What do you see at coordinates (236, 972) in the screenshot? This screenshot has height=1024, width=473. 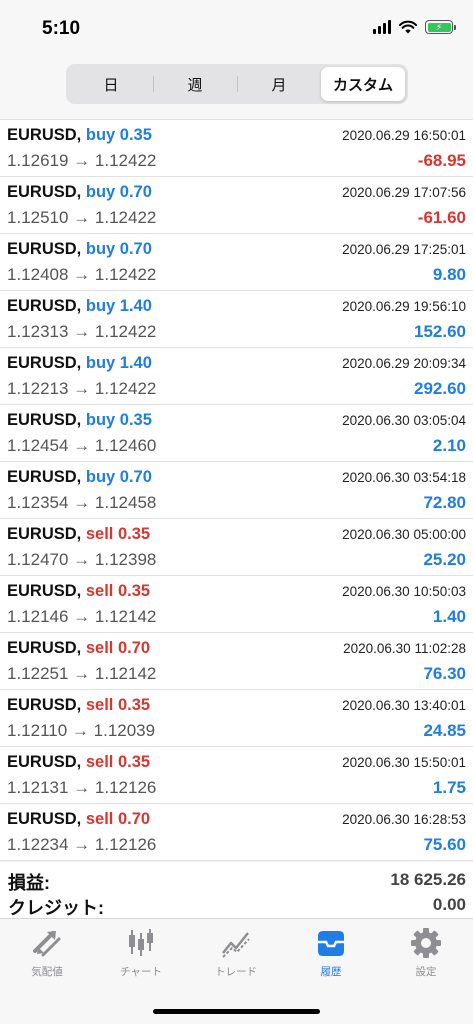 I see `tab-trade-label: トレード` at bounding box center [236, 972].